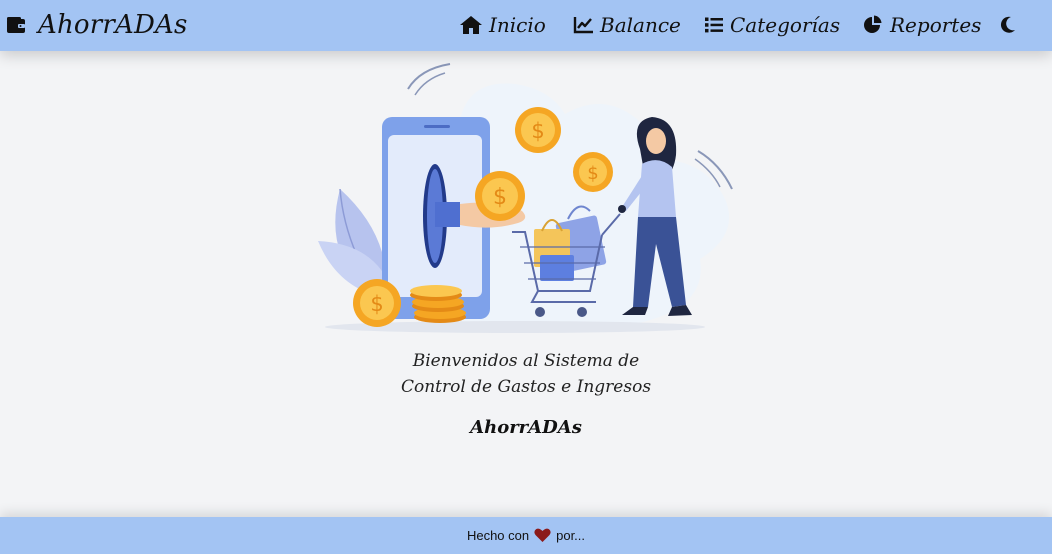 This screenshot has width=1052, height=554. What do you see at coordinates (526, 427) in the screenshot?
I see `app-name-heading: AhorrADAs` at bounding box center [526, 427].